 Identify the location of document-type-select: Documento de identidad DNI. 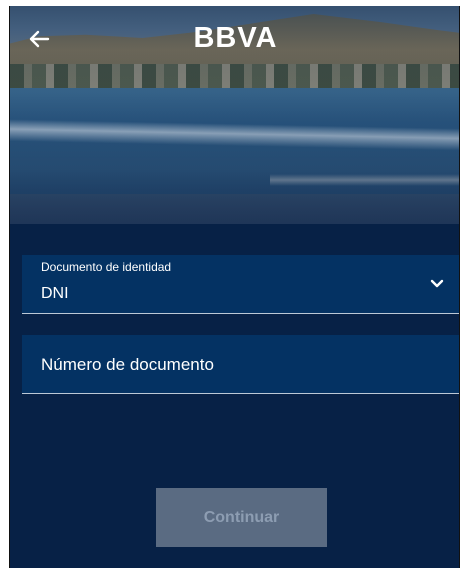
(240, 284).